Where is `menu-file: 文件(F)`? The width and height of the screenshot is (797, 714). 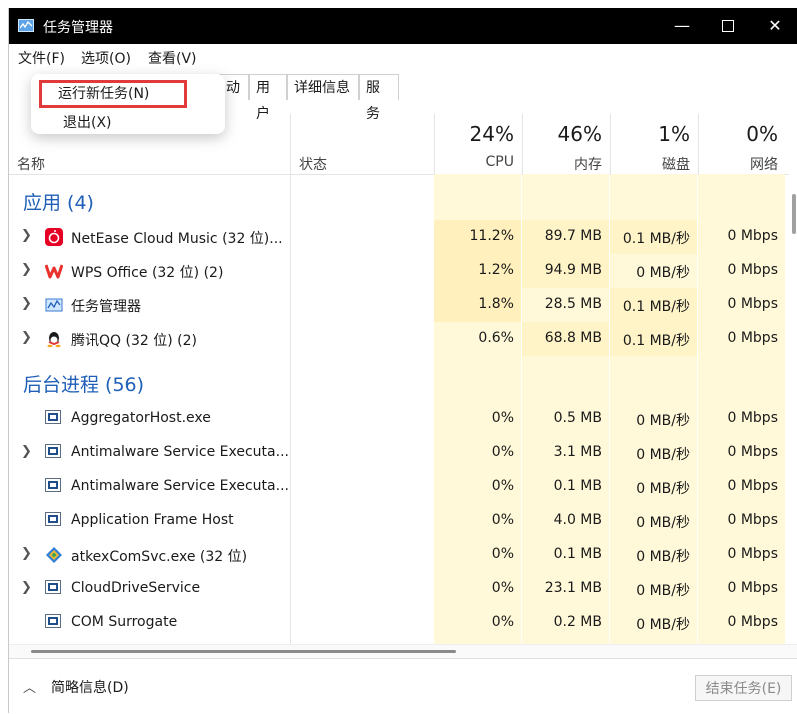 menu-file: 文件(F) is located at coordinates (41, 58).